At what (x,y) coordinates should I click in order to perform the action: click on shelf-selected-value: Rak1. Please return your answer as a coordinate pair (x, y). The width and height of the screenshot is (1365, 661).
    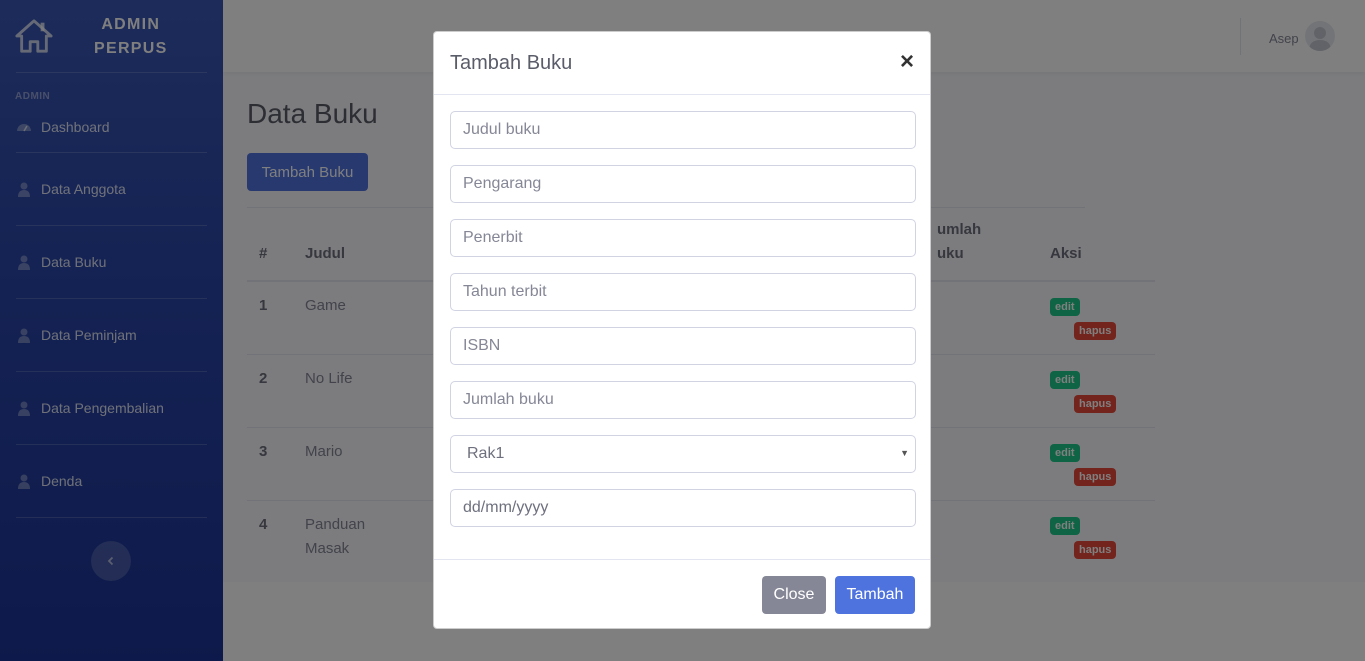
    Looking at the image, I should click on (486, 453).